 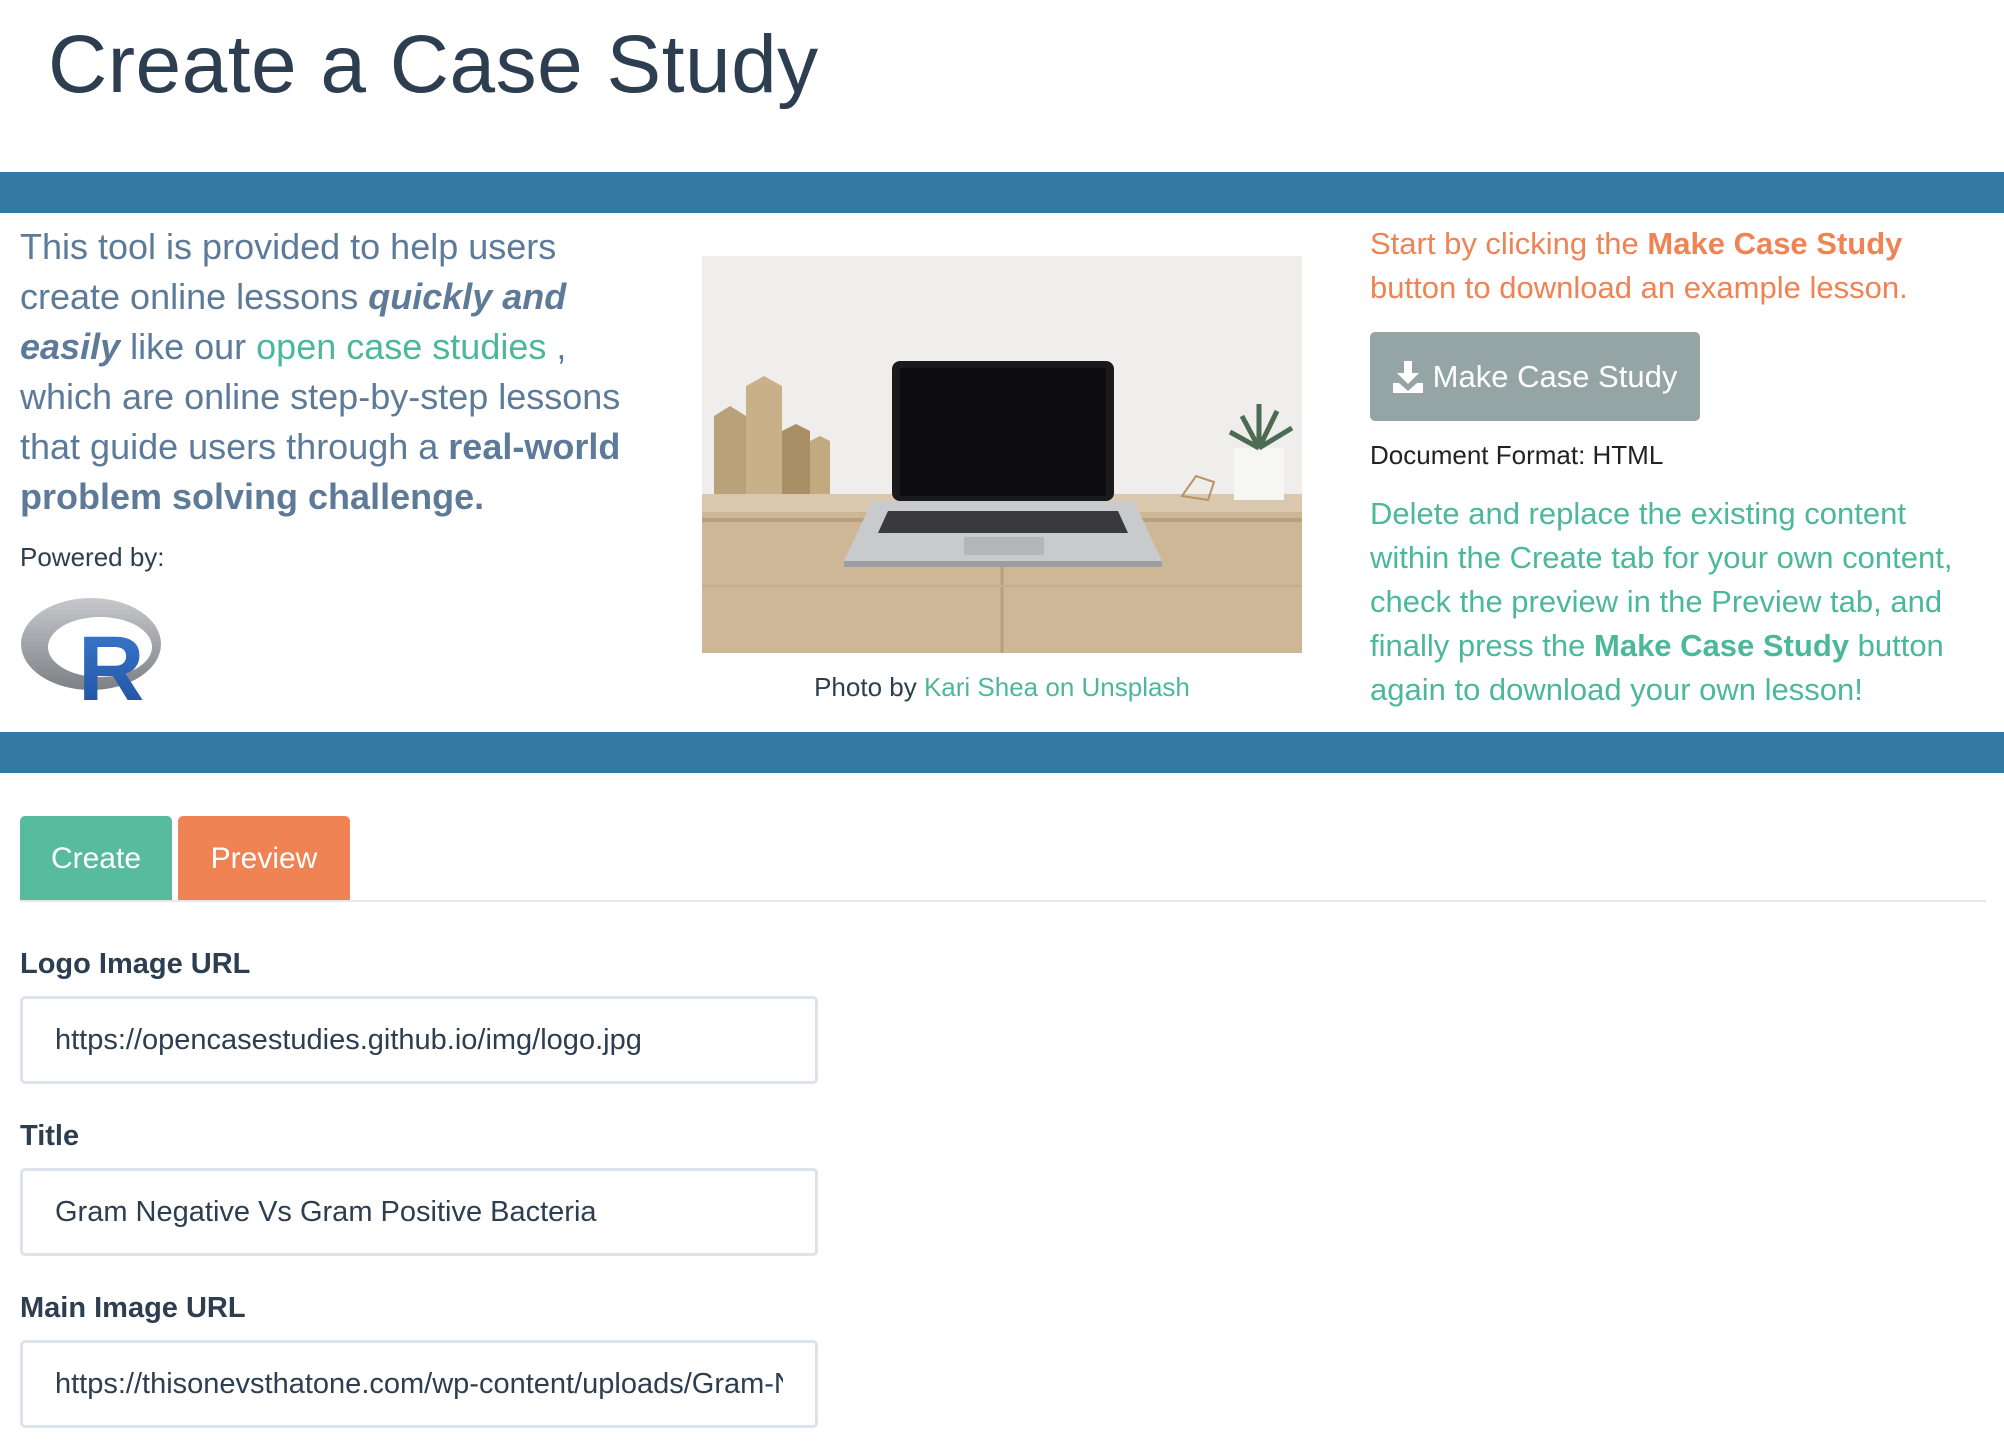 I want to click on r-logo-letter: R, so click(x=111, y=661).